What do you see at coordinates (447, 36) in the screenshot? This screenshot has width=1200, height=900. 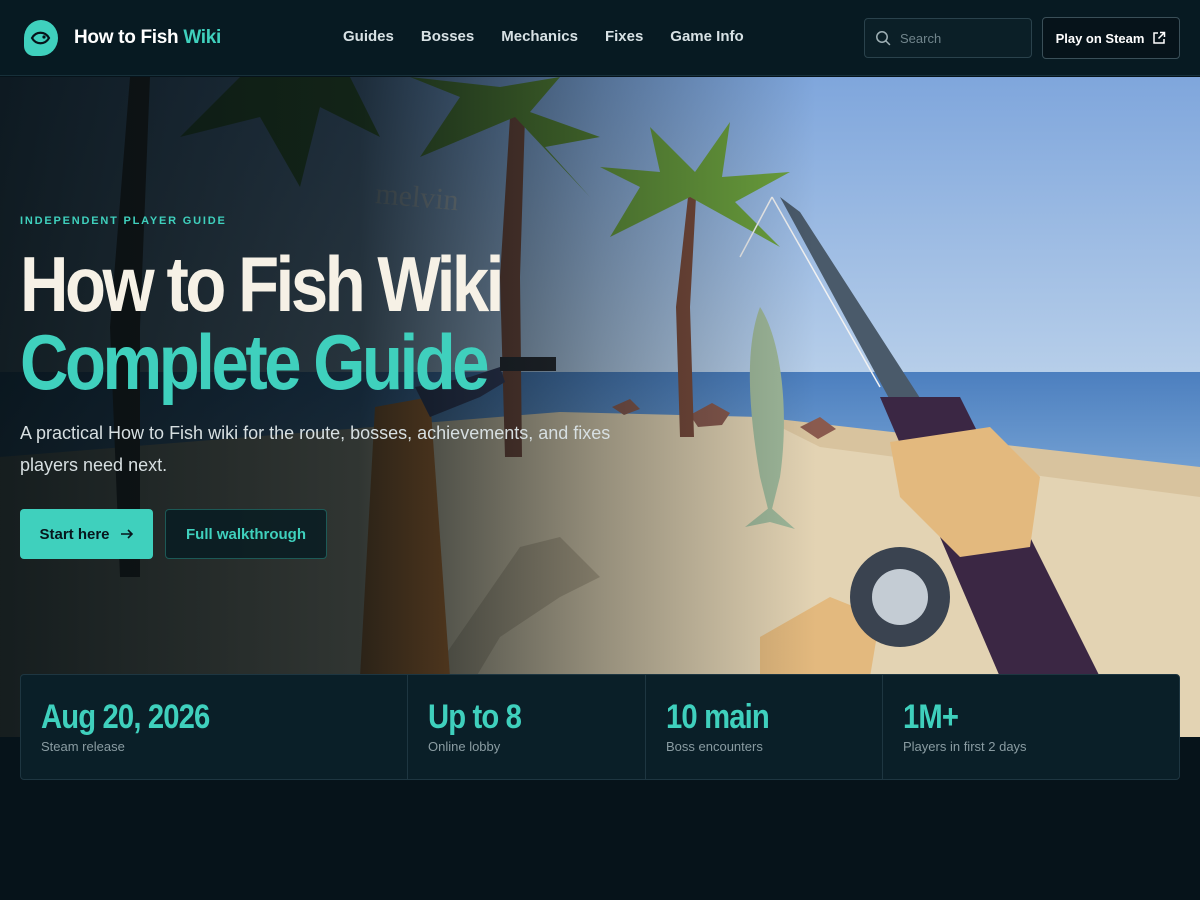 I see `nav-bosses: Bosses` at bounding box center [447, 36].